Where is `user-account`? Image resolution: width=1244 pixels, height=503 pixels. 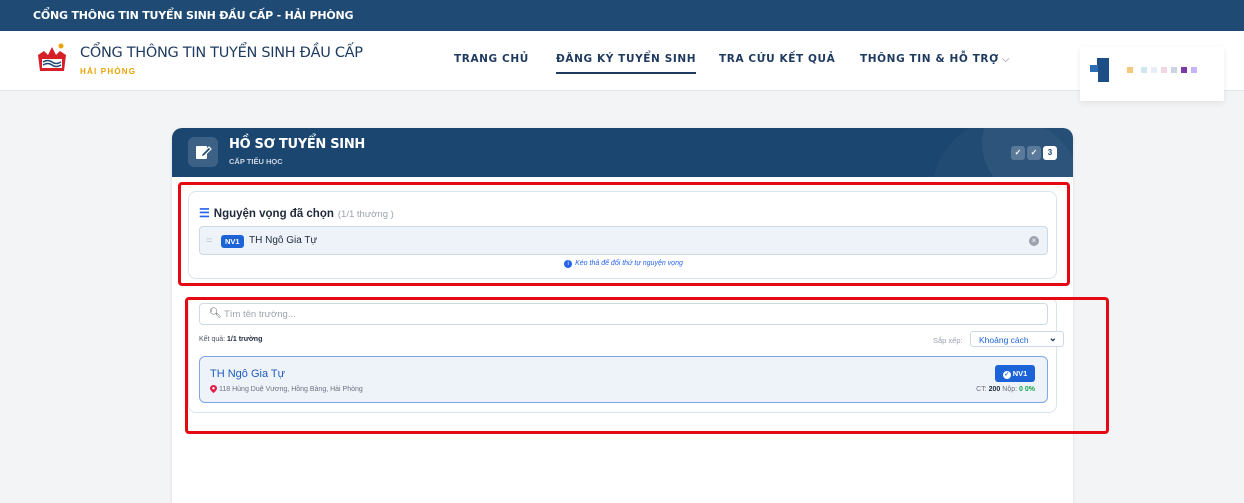
user-account is located at coordinates (1152, 74).